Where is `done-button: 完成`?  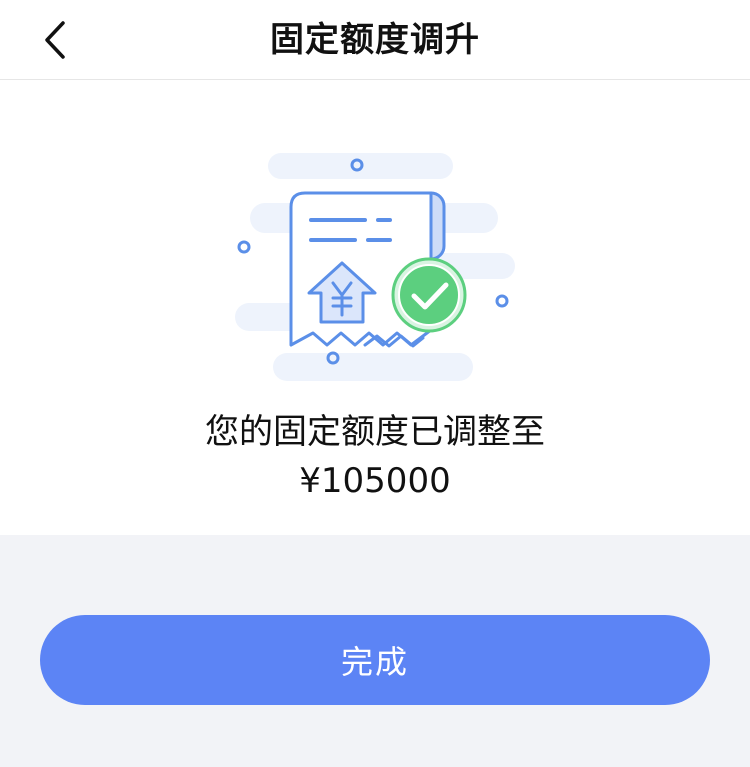 done-button: 完成 is located at coordinates (375, 660).